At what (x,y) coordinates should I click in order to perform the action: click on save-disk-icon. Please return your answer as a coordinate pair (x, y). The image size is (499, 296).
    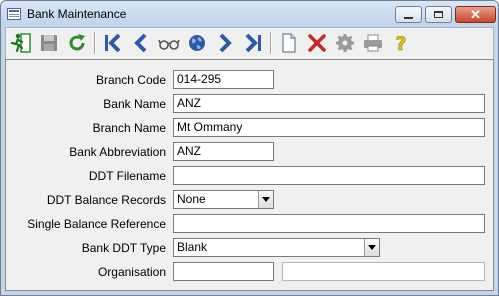
    Looking at the image, I should click on (49, 43).